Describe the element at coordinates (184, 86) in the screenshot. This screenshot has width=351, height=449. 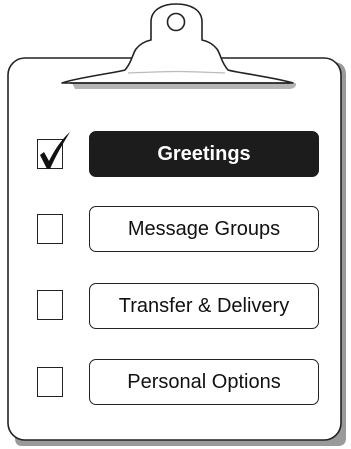
I see `clip-shadow` at that location.